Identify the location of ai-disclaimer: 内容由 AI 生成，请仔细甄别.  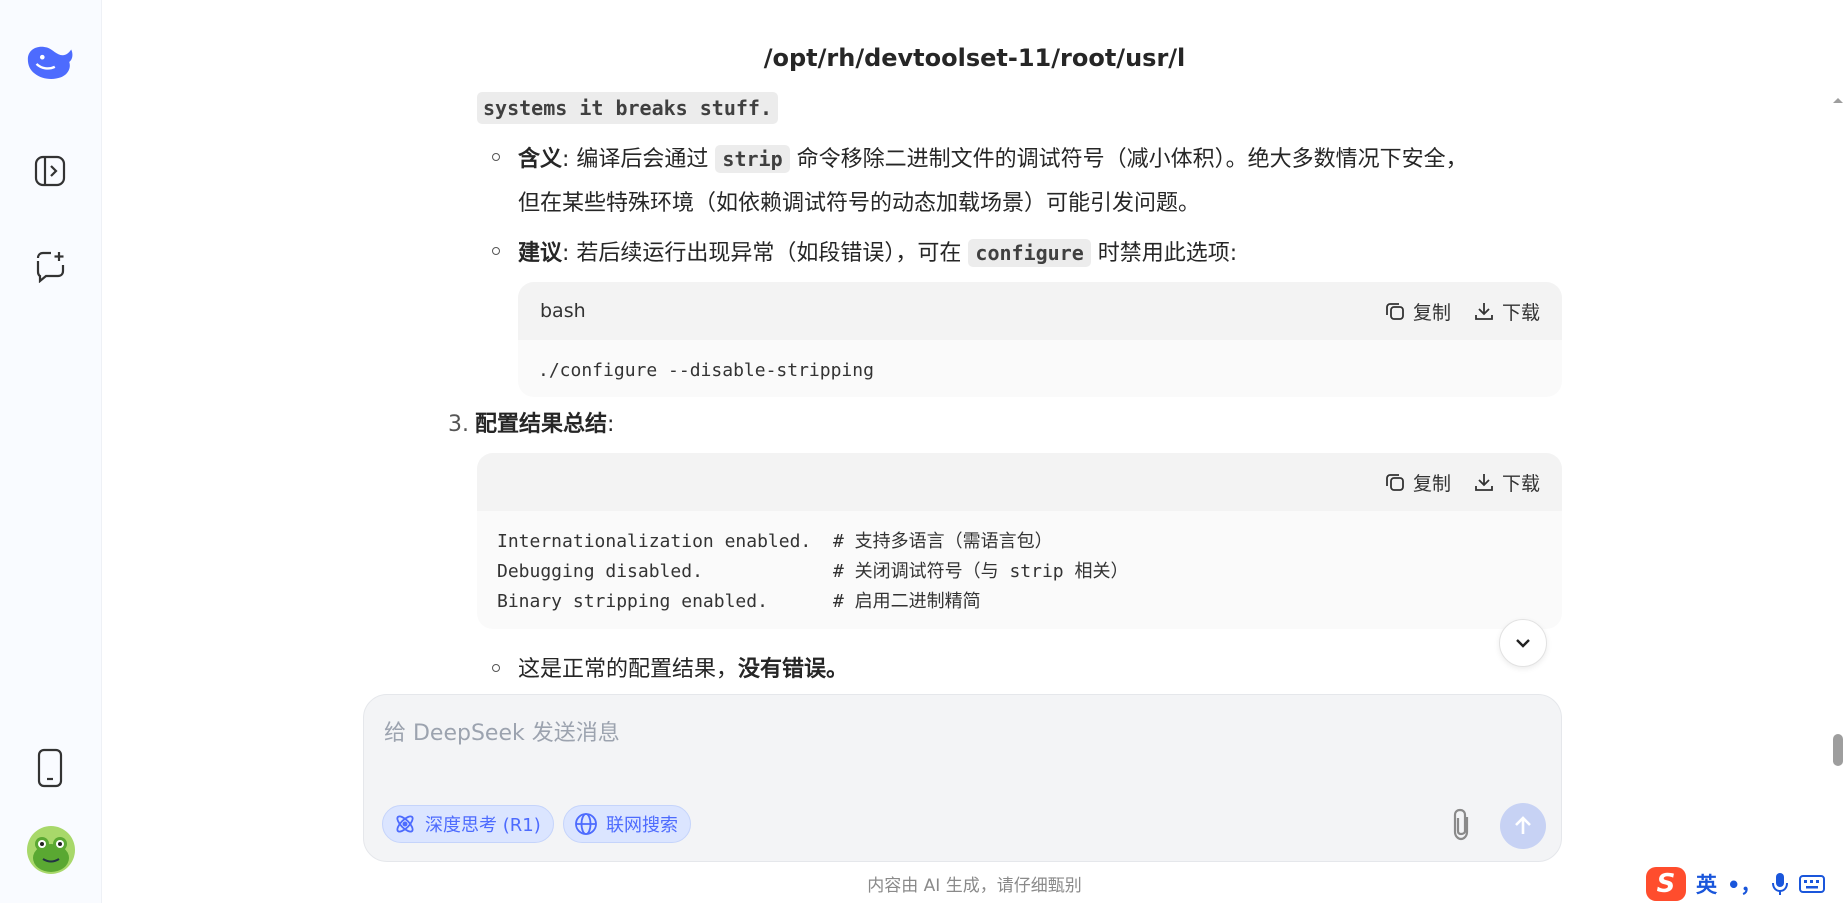
(974, 886).